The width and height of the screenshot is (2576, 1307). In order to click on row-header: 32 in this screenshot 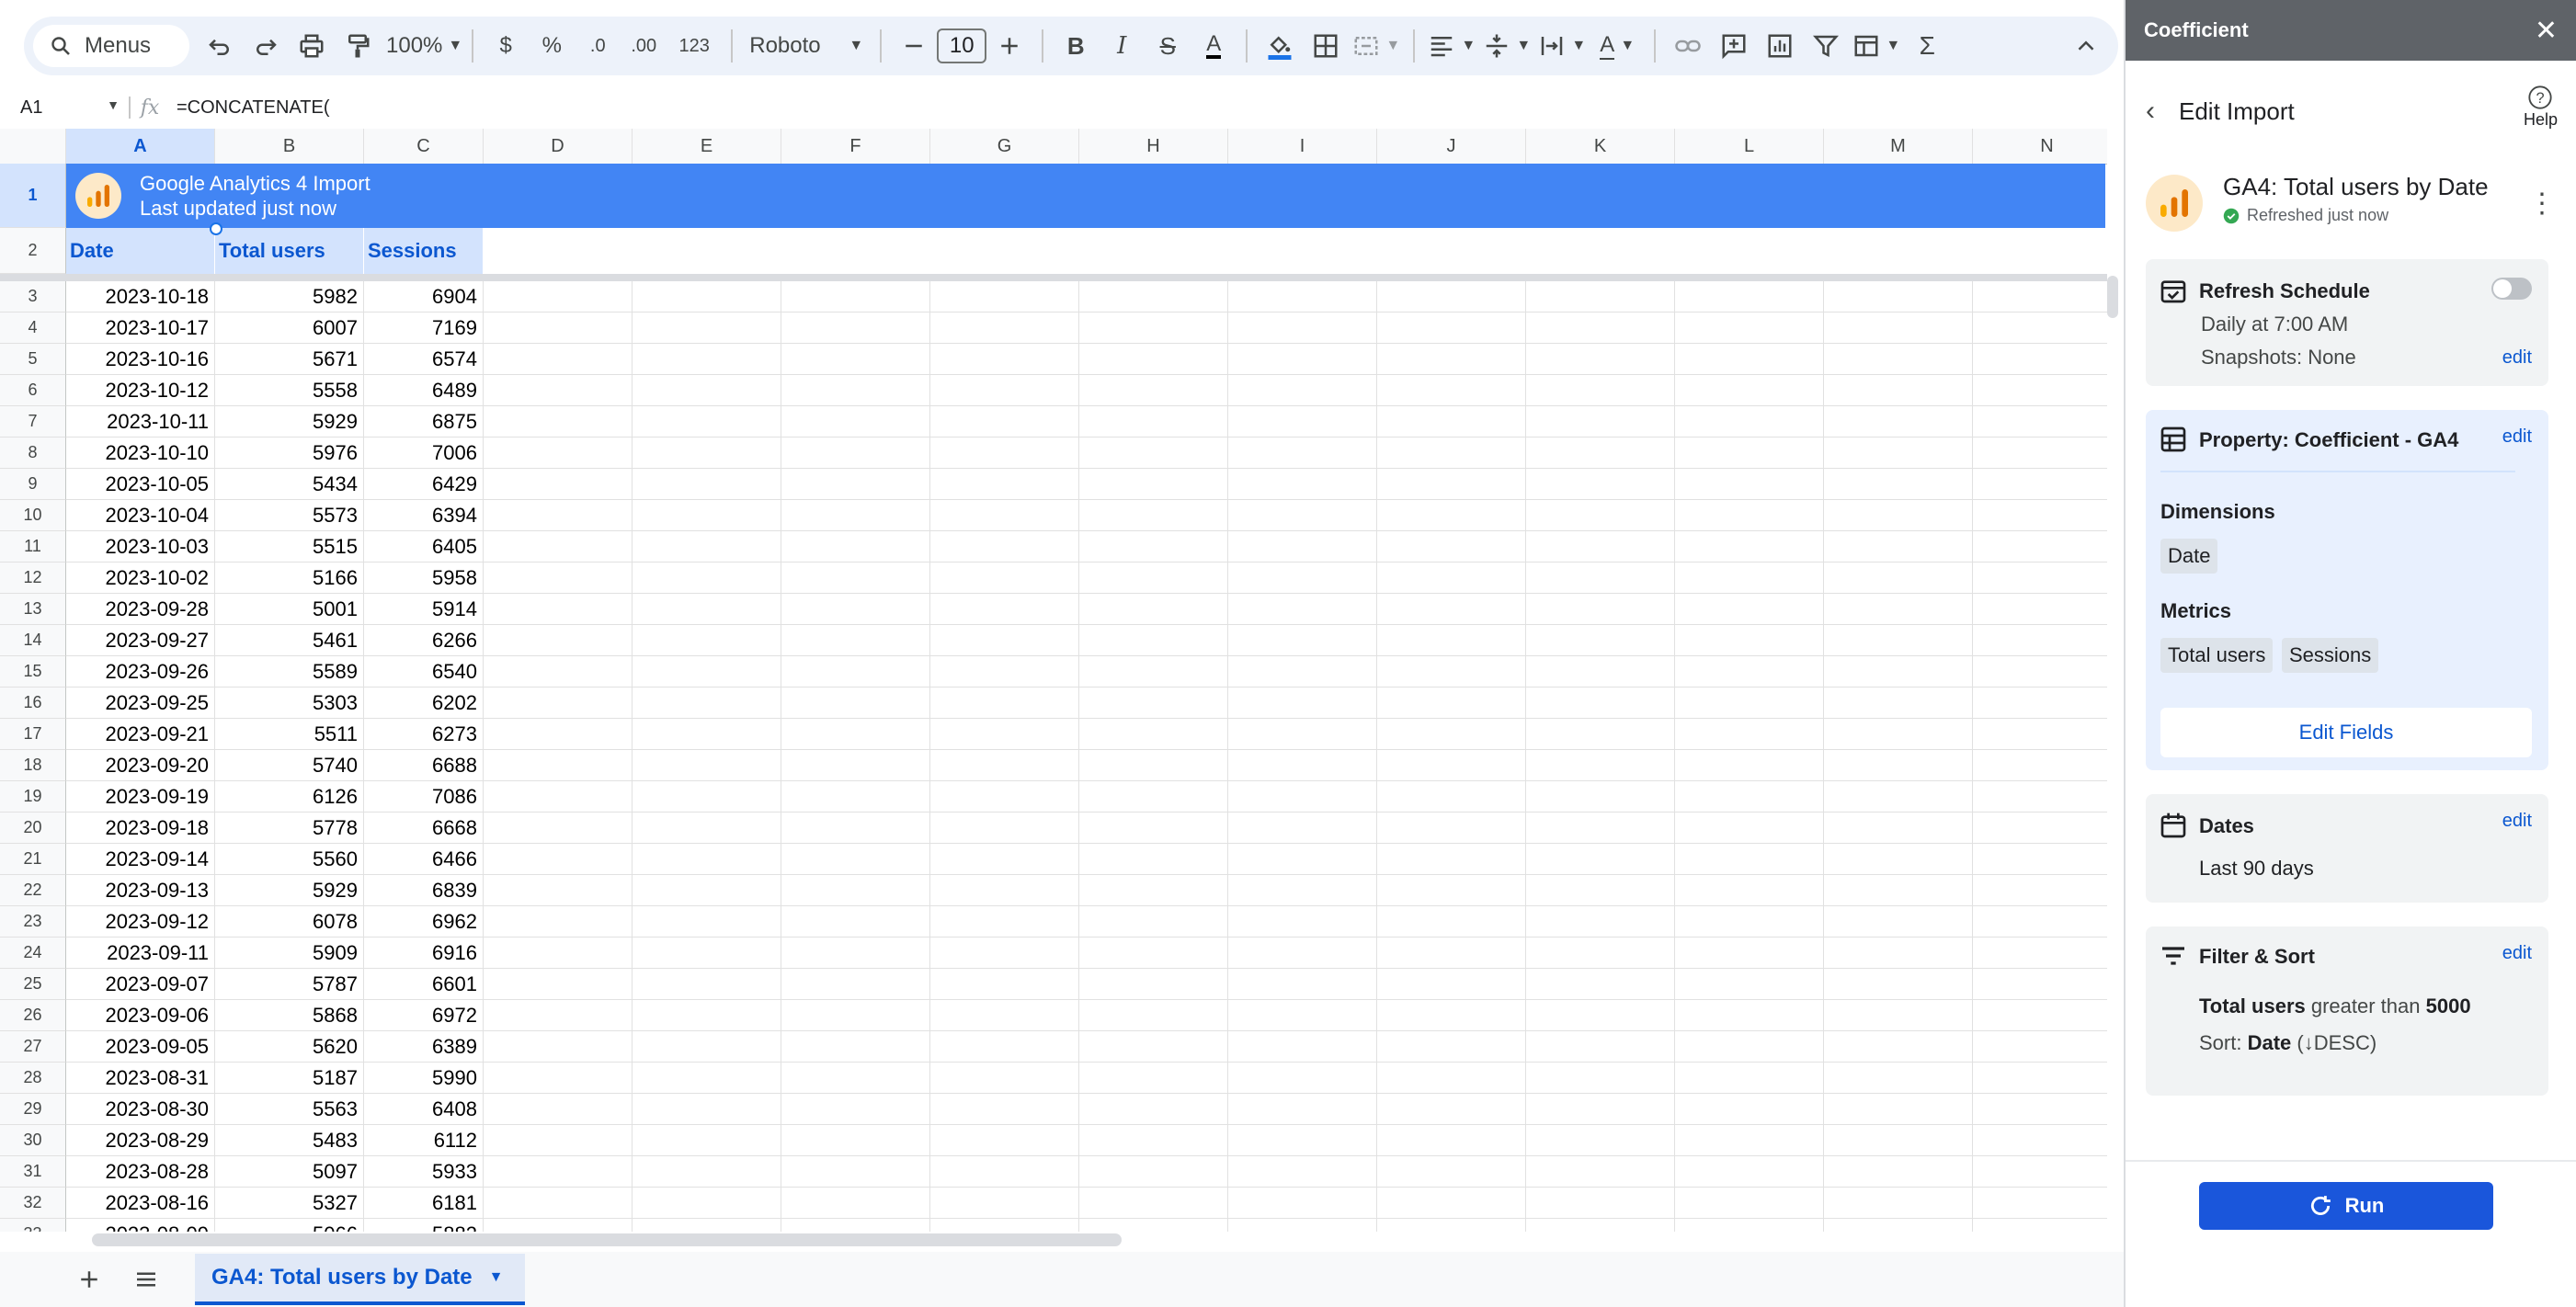, I will do `click(33, 1203)`.